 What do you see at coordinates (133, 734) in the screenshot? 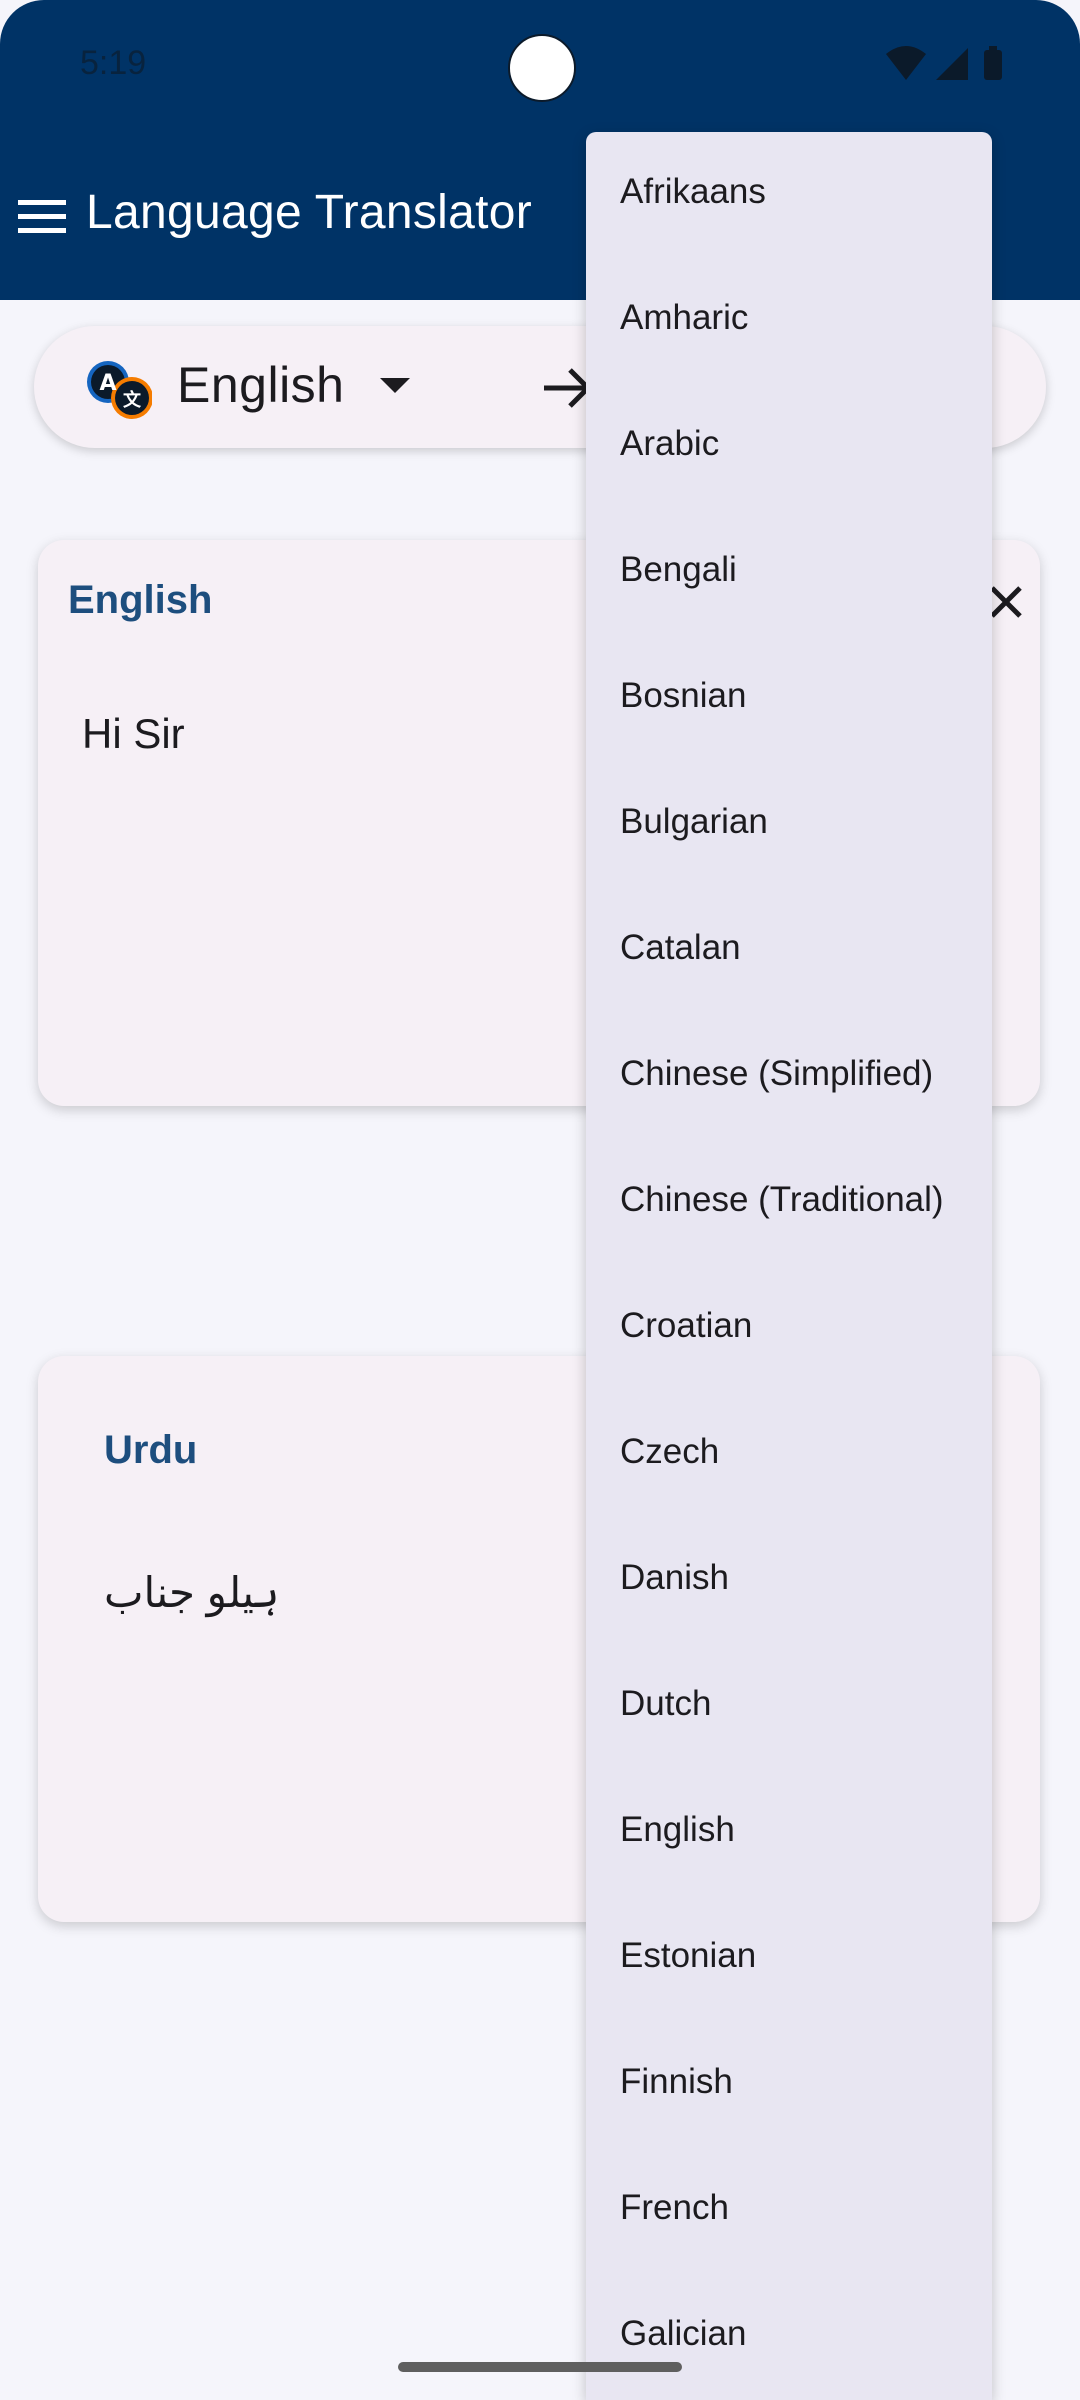
I see `source-text: Hi Sir` at bounding box center [133, 734].